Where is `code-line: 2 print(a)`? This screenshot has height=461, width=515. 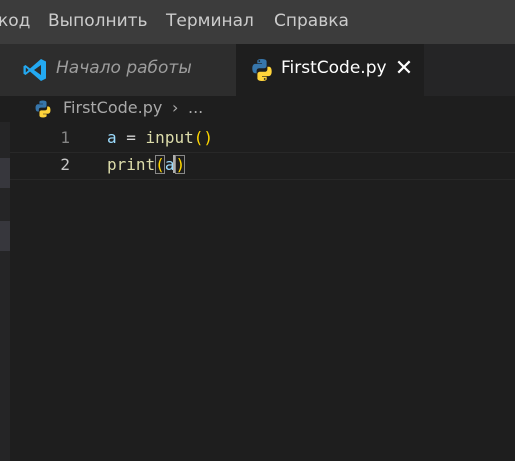
code-line: 2 print(a) is located at coordinates (257, 165).